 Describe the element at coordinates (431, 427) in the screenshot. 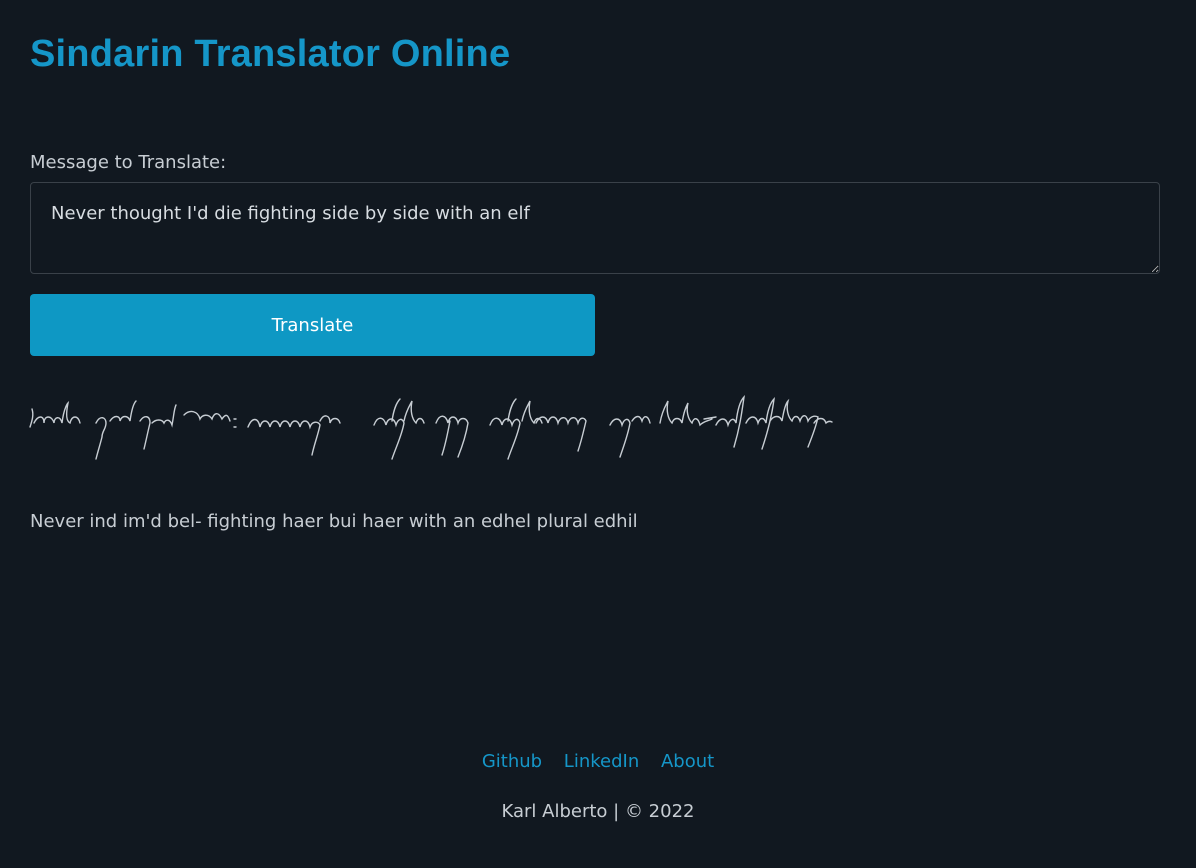

I see `tengwar-script-output` at that location.